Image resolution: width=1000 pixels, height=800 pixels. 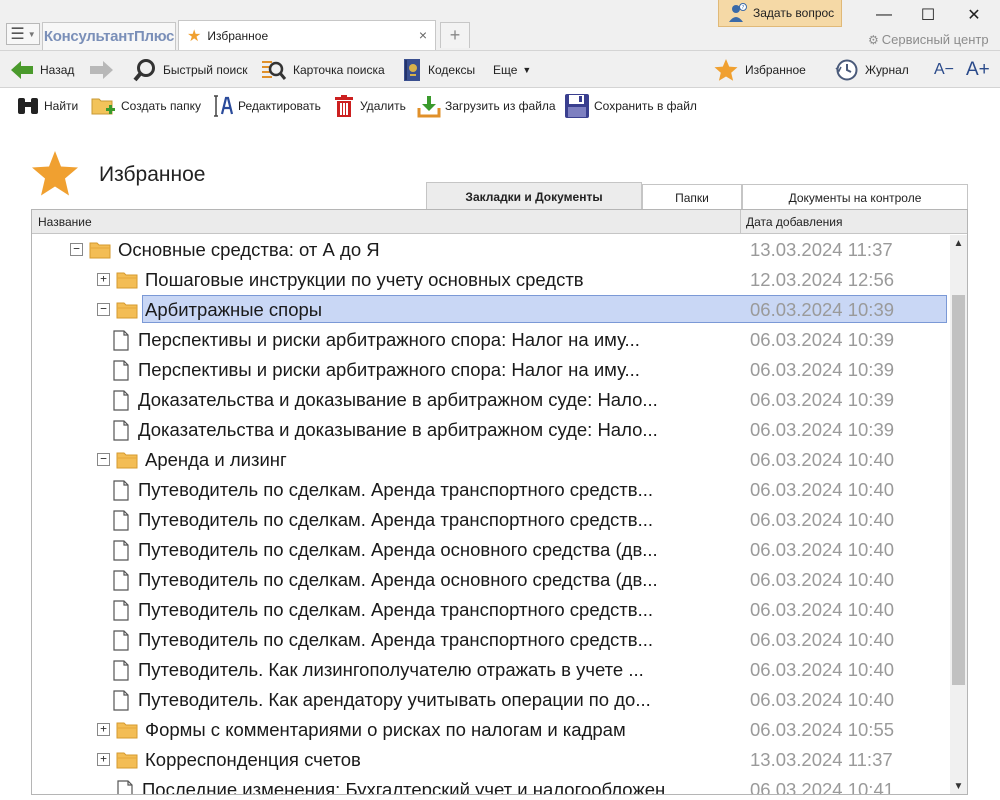 What do you see at coordinates (253, 760) in the screenshot?
I see `row-title: Корреспонденция счетов` at bounding box center [253, 760].